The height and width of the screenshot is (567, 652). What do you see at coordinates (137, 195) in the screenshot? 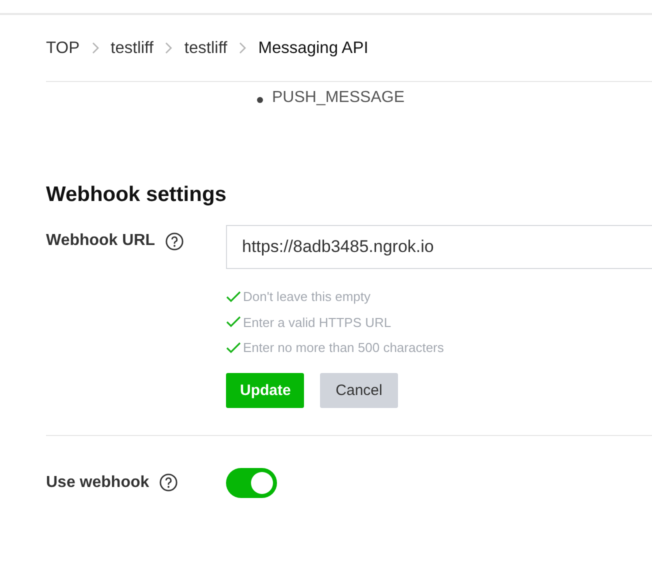
I see `section-title: Webhook settings` at bounding box center [137, 195].